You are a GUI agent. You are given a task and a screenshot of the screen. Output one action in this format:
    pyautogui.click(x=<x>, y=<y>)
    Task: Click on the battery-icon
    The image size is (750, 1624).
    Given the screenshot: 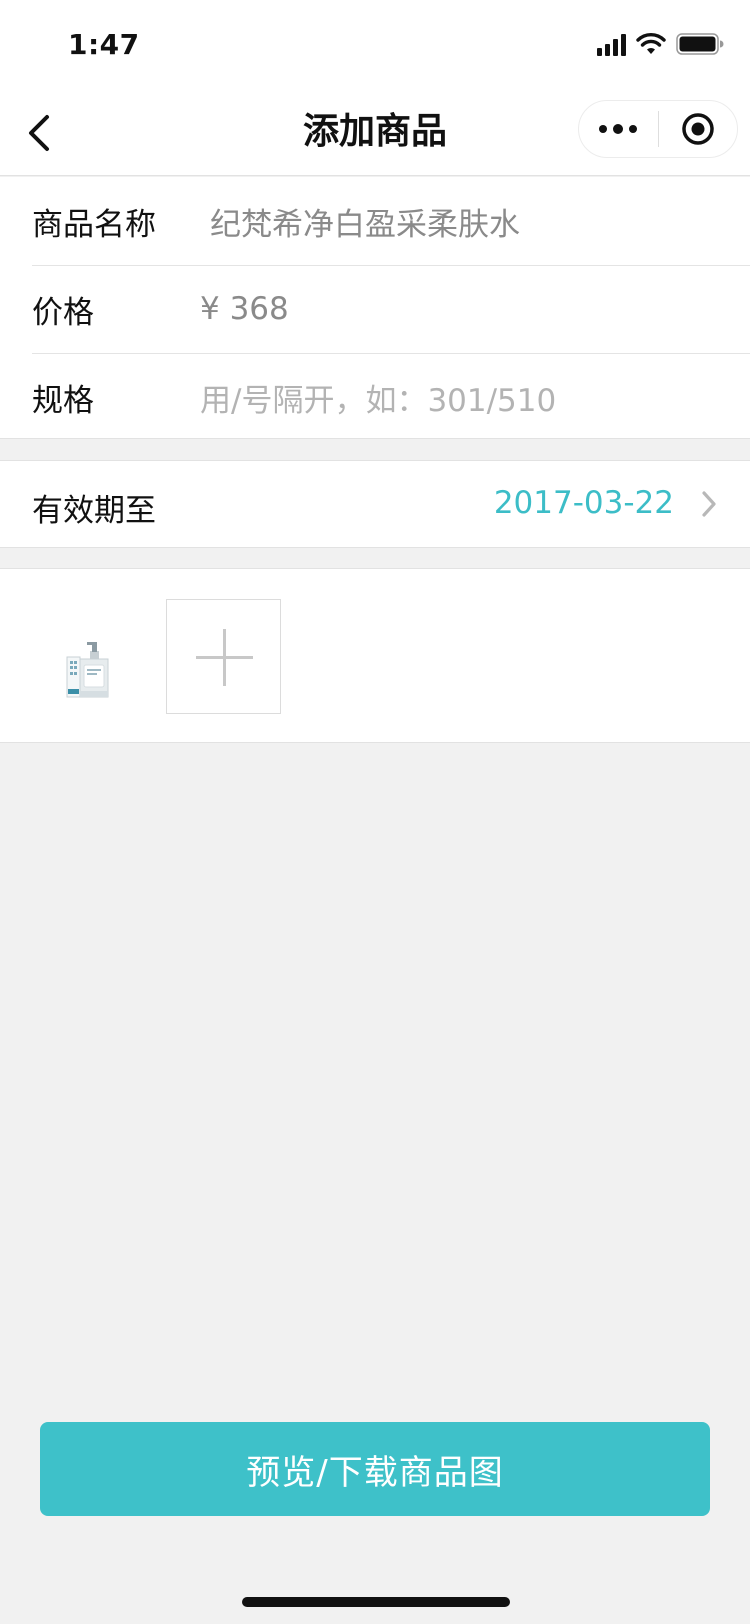 What is the action you would take?
    pyautogui.click(x=700, y=44)
    